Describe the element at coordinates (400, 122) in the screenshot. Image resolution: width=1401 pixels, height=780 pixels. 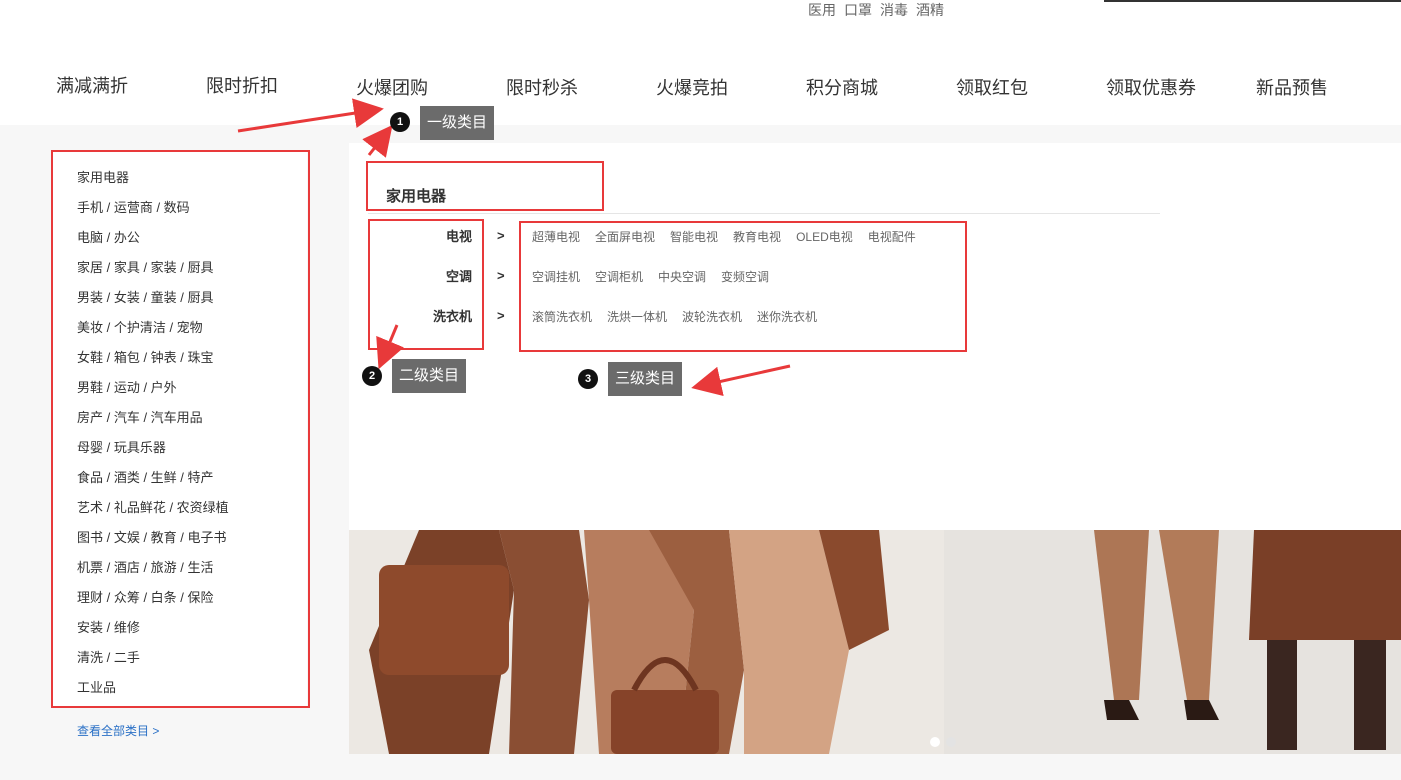
I see `annotation-number-1: 1` at that location.